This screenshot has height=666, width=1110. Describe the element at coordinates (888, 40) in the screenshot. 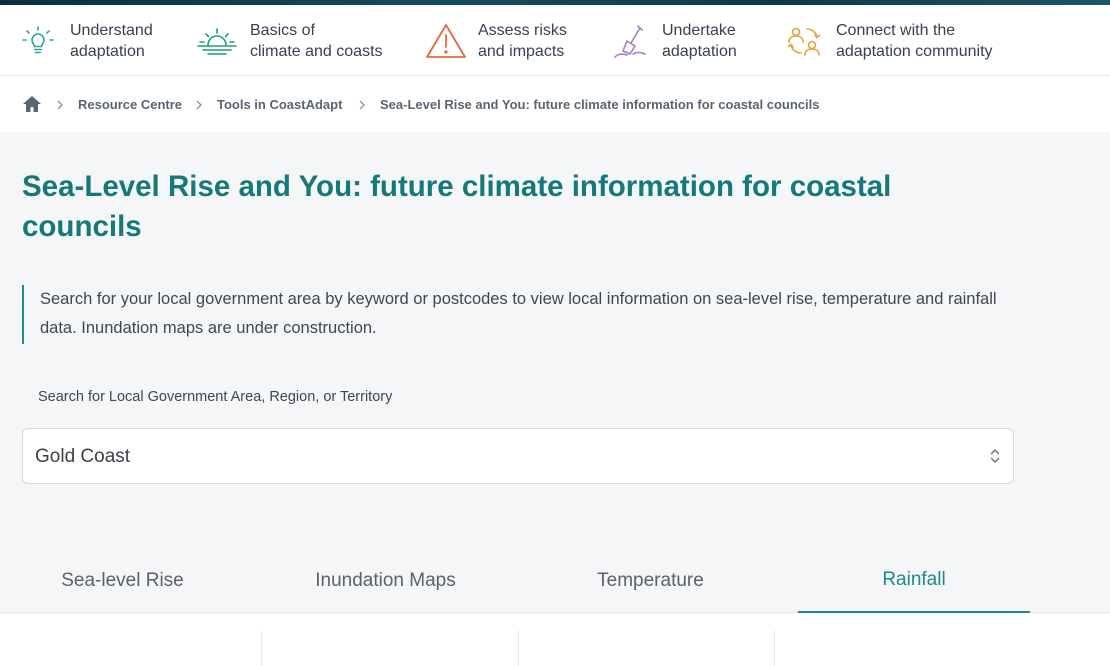

I see `nav-connect-community: Connect with the adaptation community` at that location.